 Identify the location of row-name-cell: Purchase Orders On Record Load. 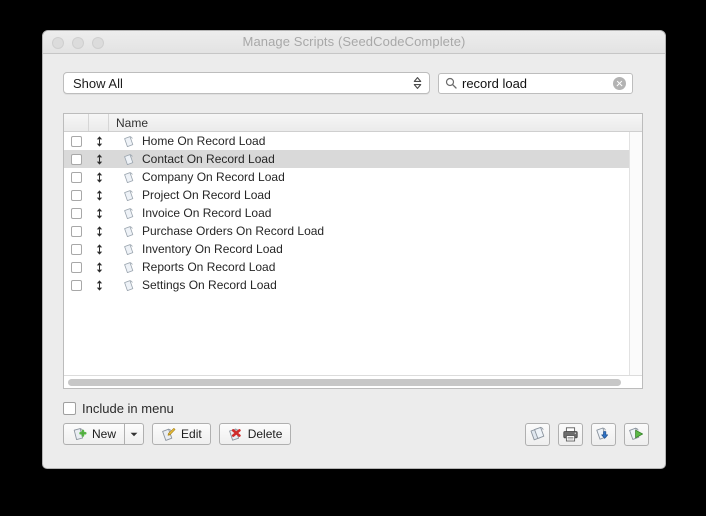
(375, 231).